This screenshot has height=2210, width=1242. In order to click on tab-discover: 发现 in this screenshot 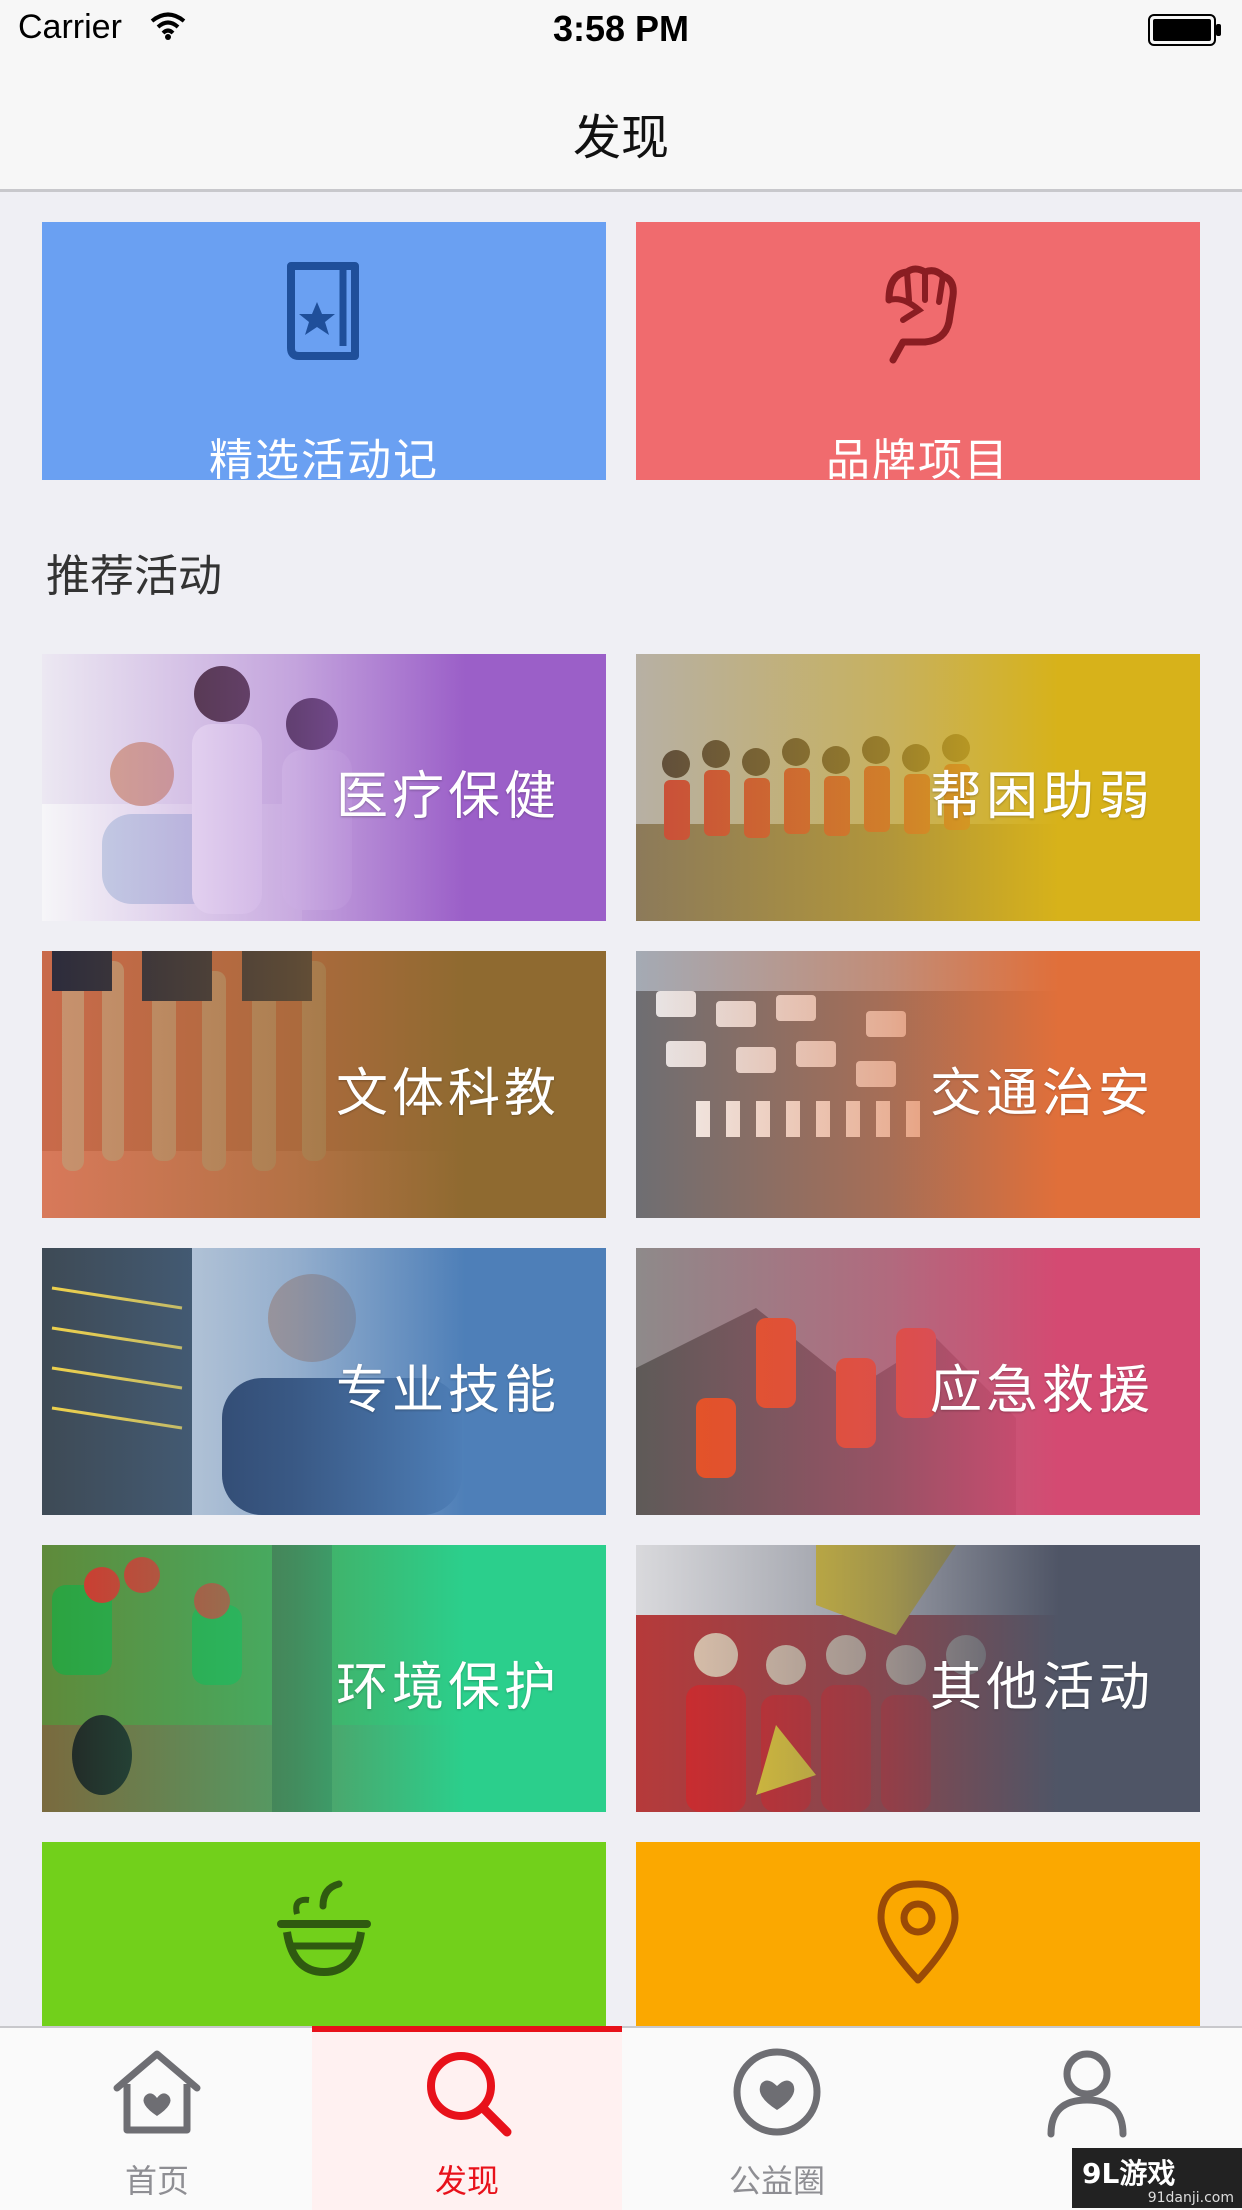, I will do `click(467, 2119)`.